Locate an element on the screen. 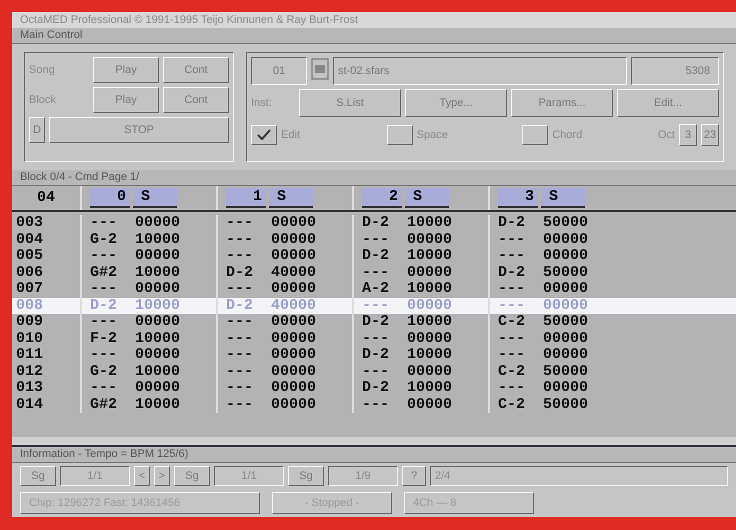  position-field: 1/1 is located at coordinates (95, 476).